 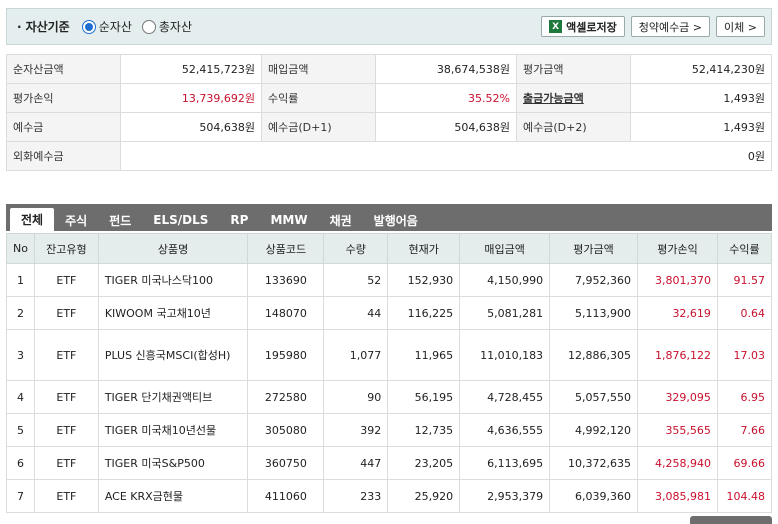 I want to click on tab-stock: 주식, so click(x=76, y=220).